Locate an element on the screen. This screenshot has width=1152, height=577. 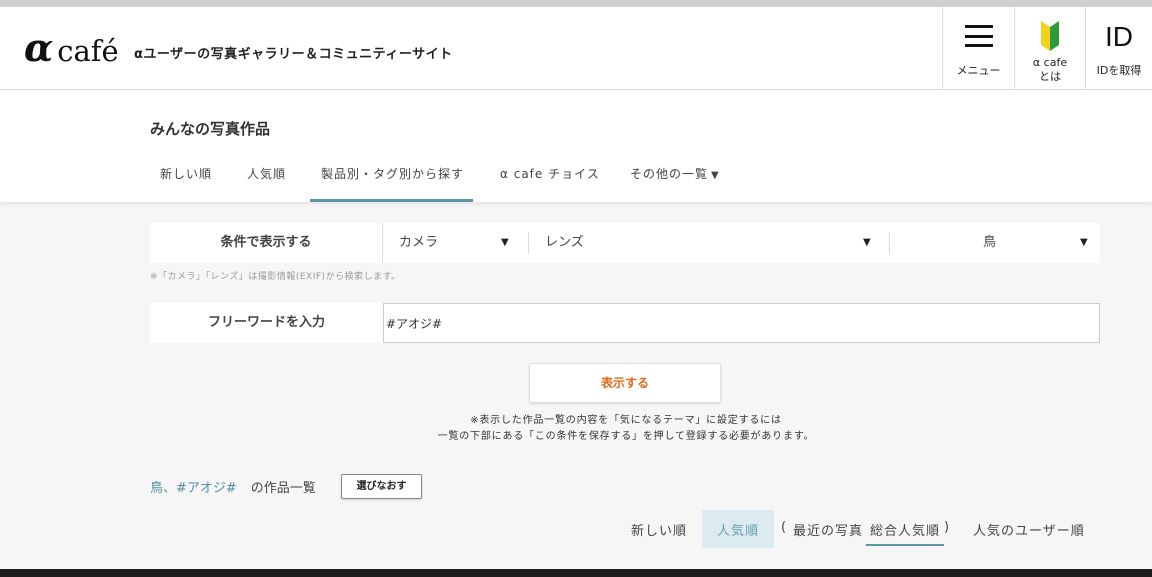
triangle-down-icon: ▼ is located at coordinates (715, 175).